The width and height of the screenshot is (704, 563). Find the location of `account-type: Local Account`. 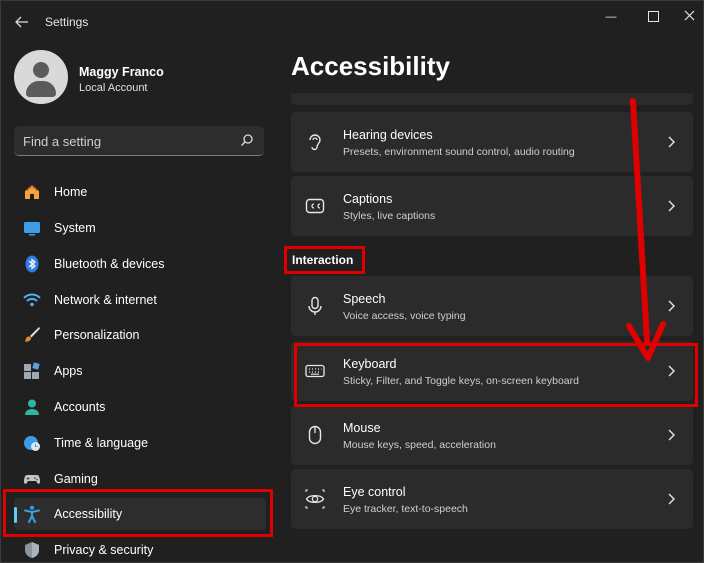

account-type: Local Account is located at coordinates (113, 88).